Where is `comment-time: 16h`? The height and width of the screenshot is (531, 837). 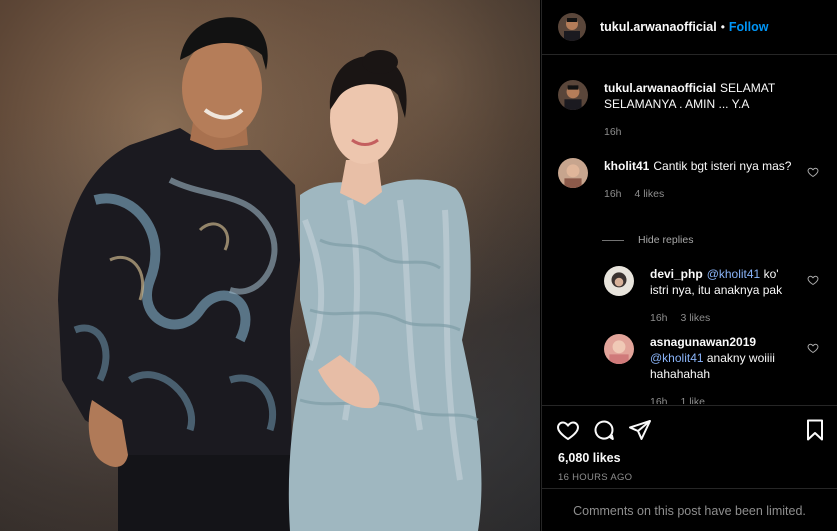
comment-time: 16h is located at coordinates (613, 194).